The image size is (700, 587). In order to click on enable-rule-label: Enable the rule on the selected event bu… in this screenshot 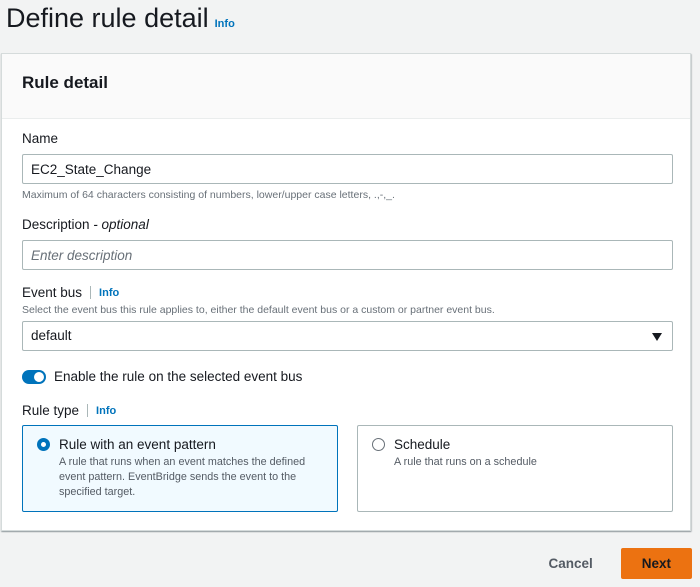, I will do `click(178, 376)`.